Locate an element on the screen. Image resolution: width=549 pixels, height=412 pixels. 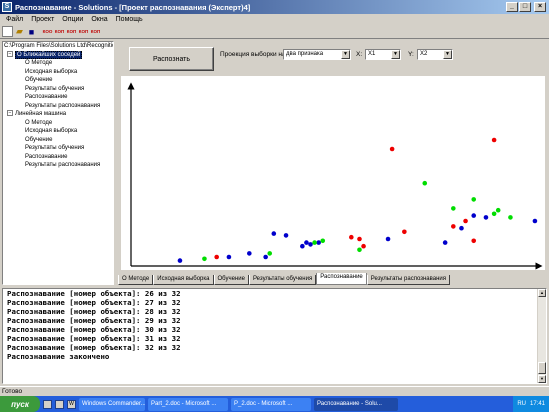
scroll-up-icon: ▲ is located at coordinates (542, 293).